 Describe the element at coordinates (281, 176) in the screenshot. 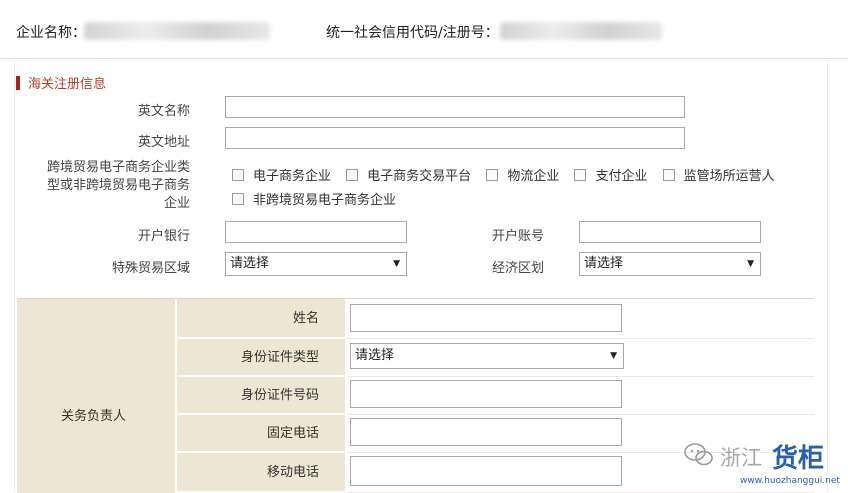

I see `option-ecommerce-enterprise: 电子商务企业` at that location.